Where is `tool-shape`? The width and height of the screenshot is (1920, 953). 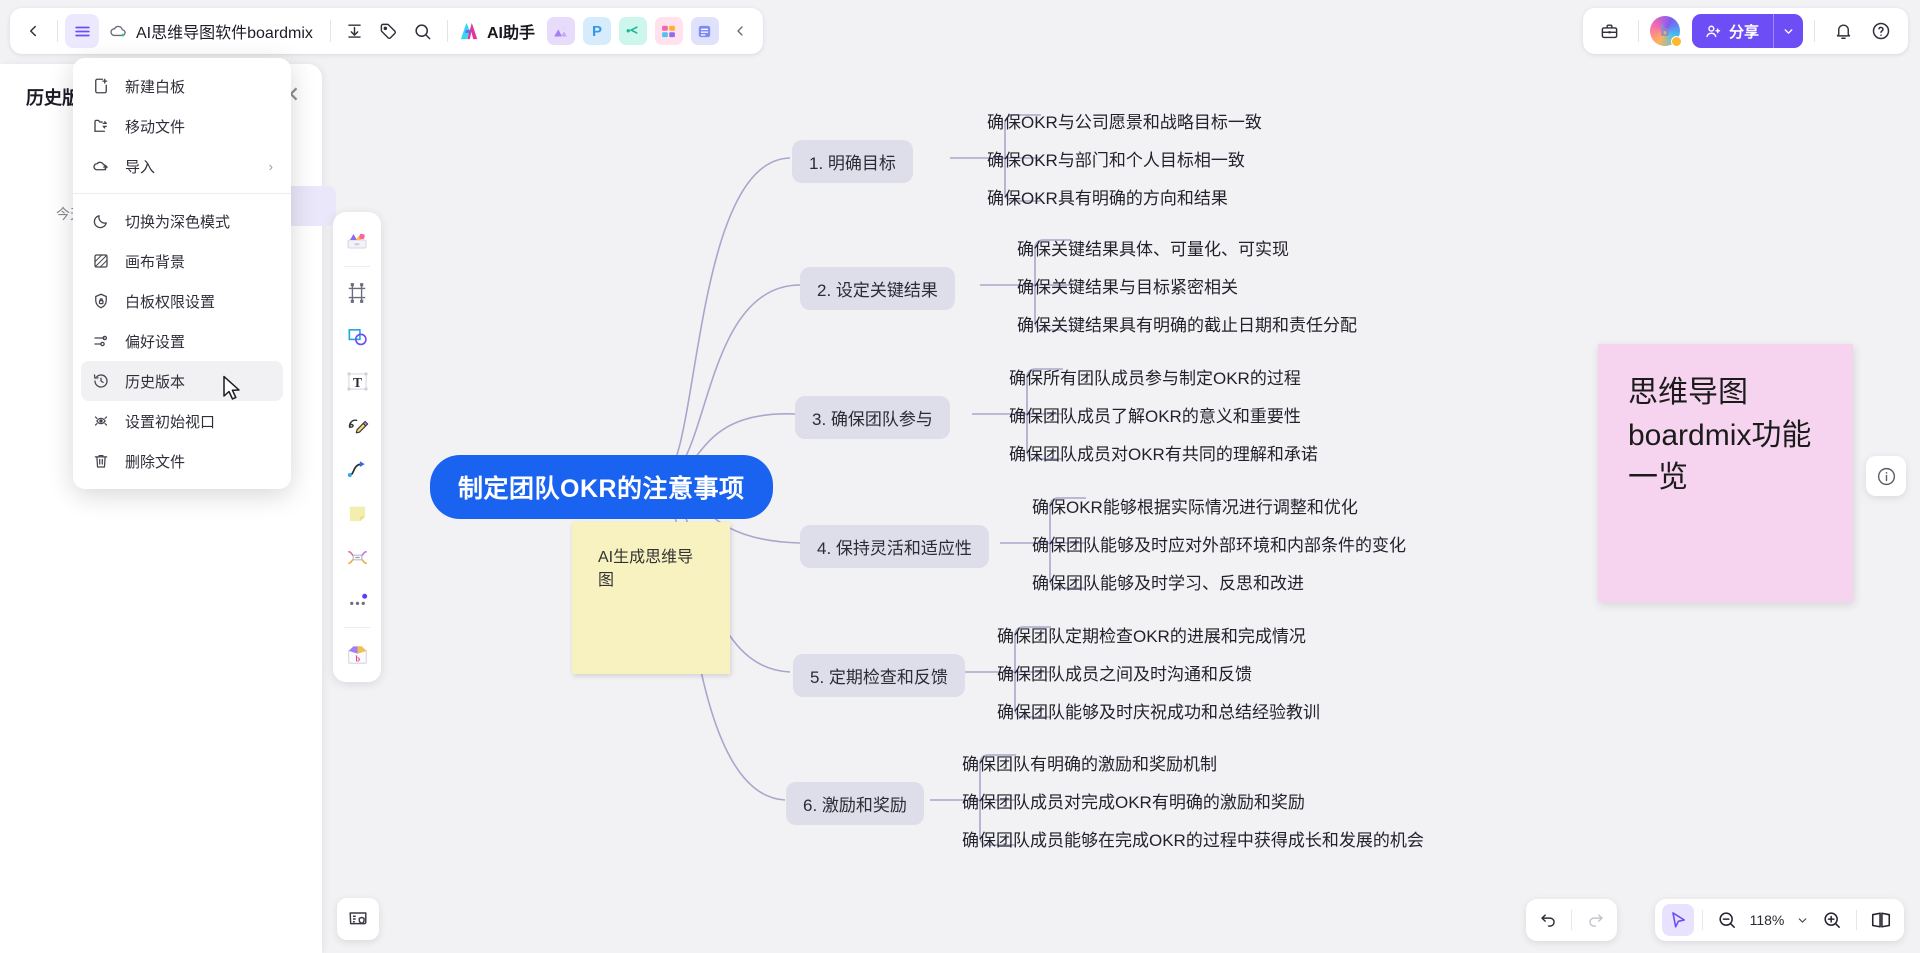 tool-shape is located at coordinates (357, 337).